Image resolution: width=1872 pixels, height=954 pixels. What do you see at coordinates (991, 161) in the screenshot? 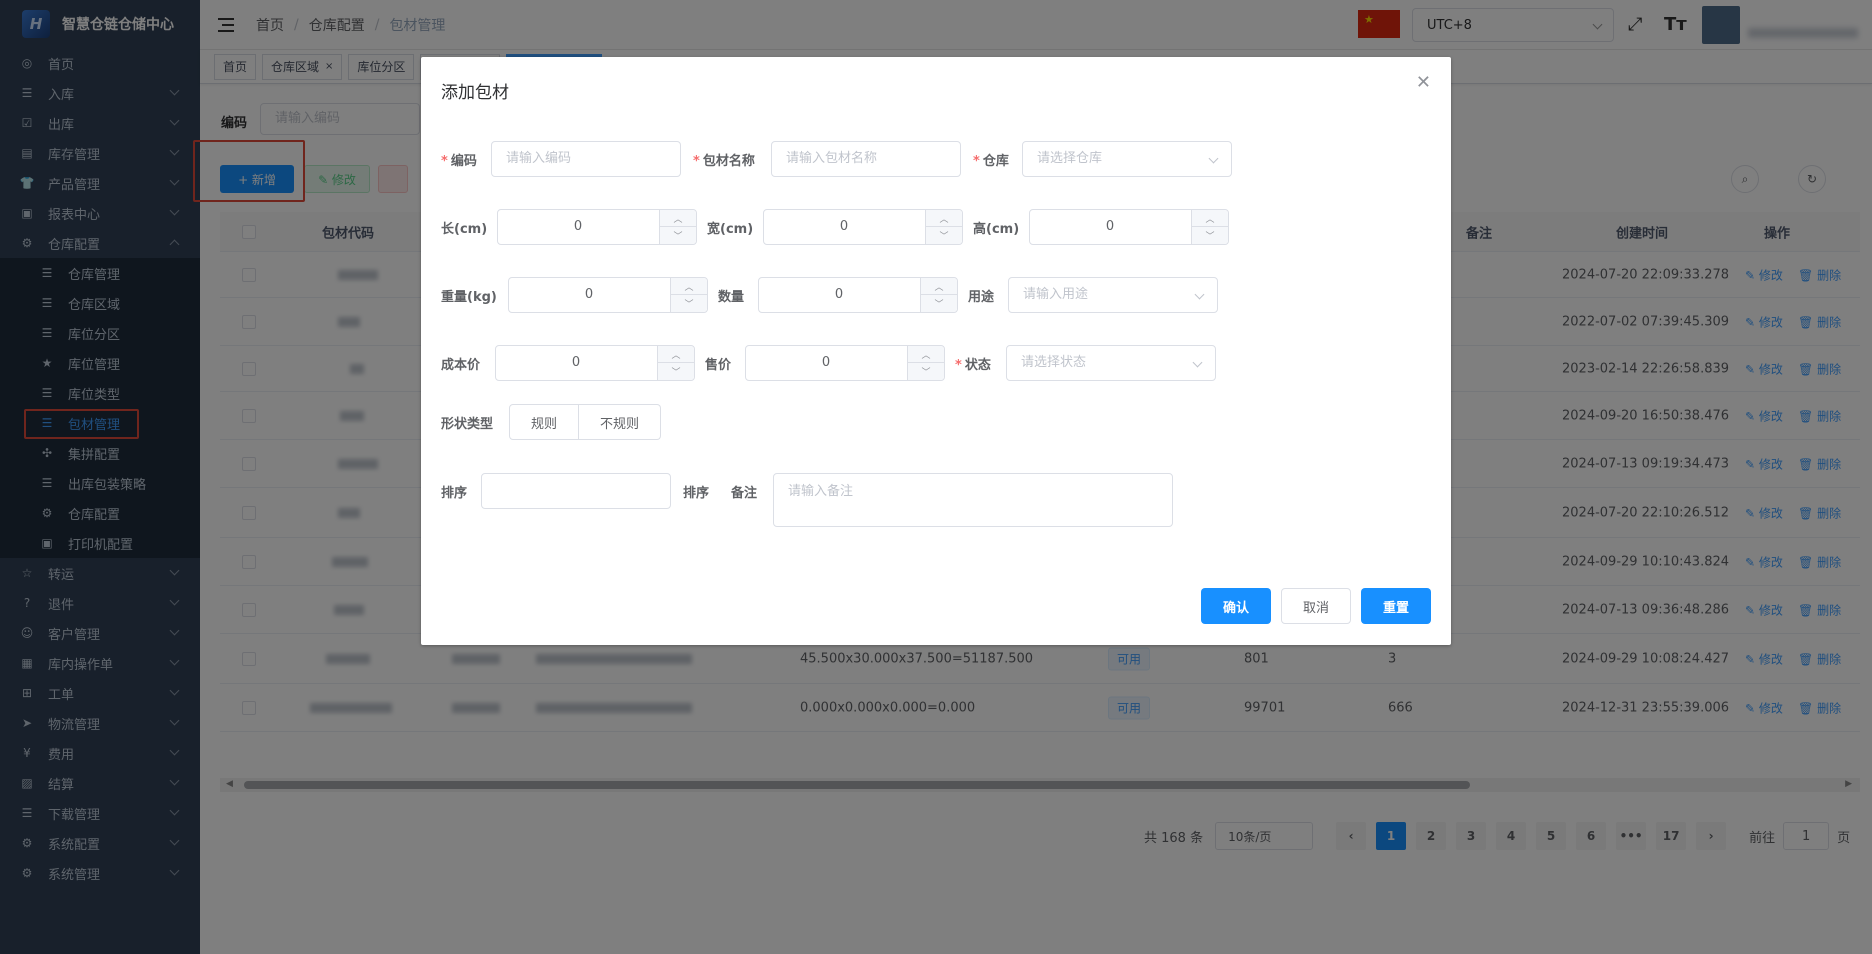
I see `warehouse-label: * 仓库` at bounding box center [991, 161].